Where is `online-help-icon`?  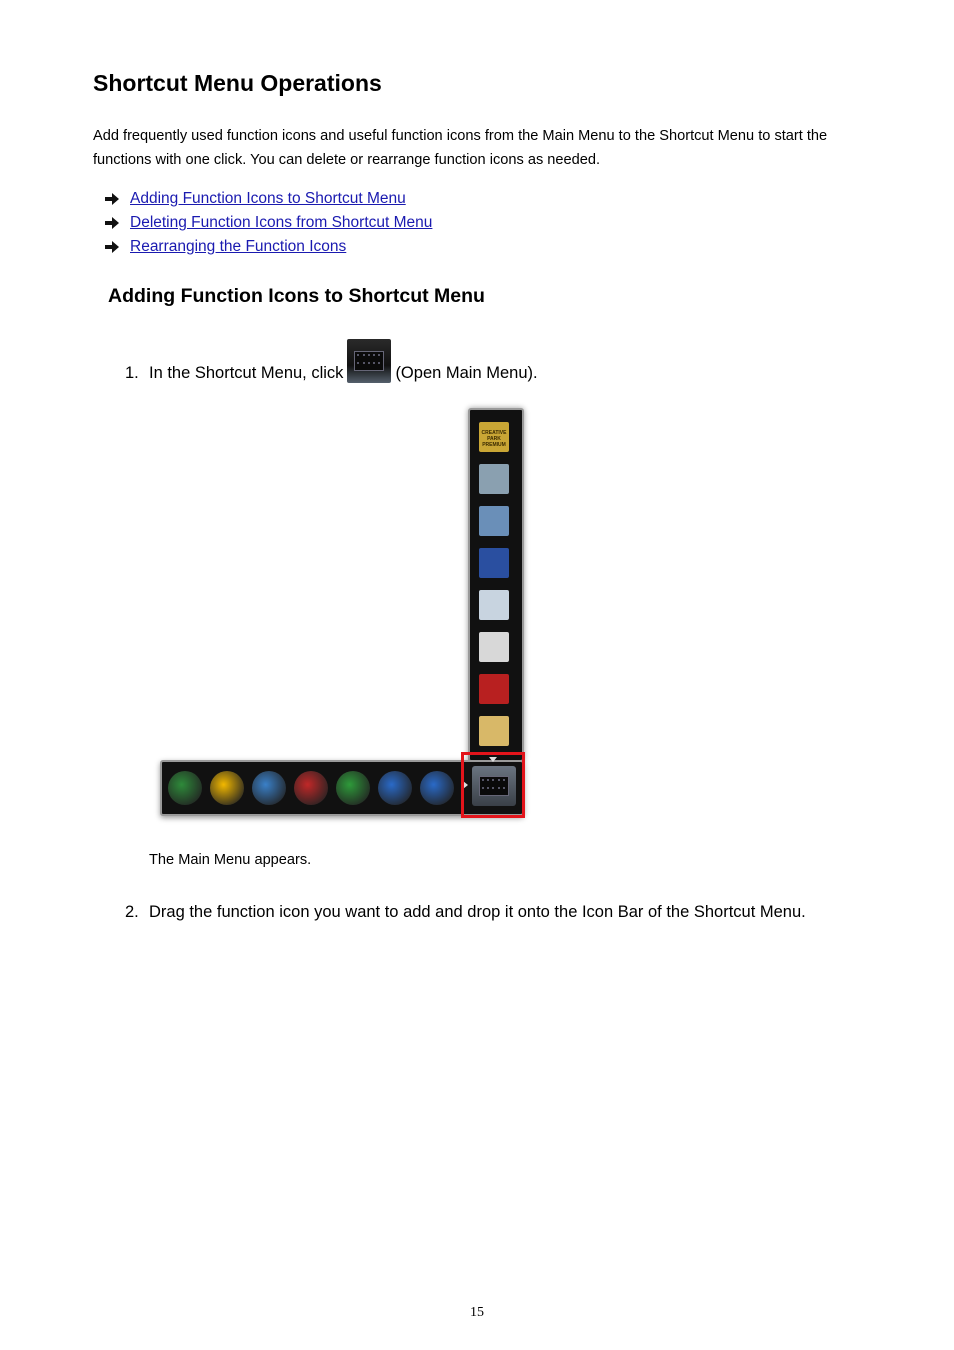
online-help-icon is located at coordinates (437, 788).